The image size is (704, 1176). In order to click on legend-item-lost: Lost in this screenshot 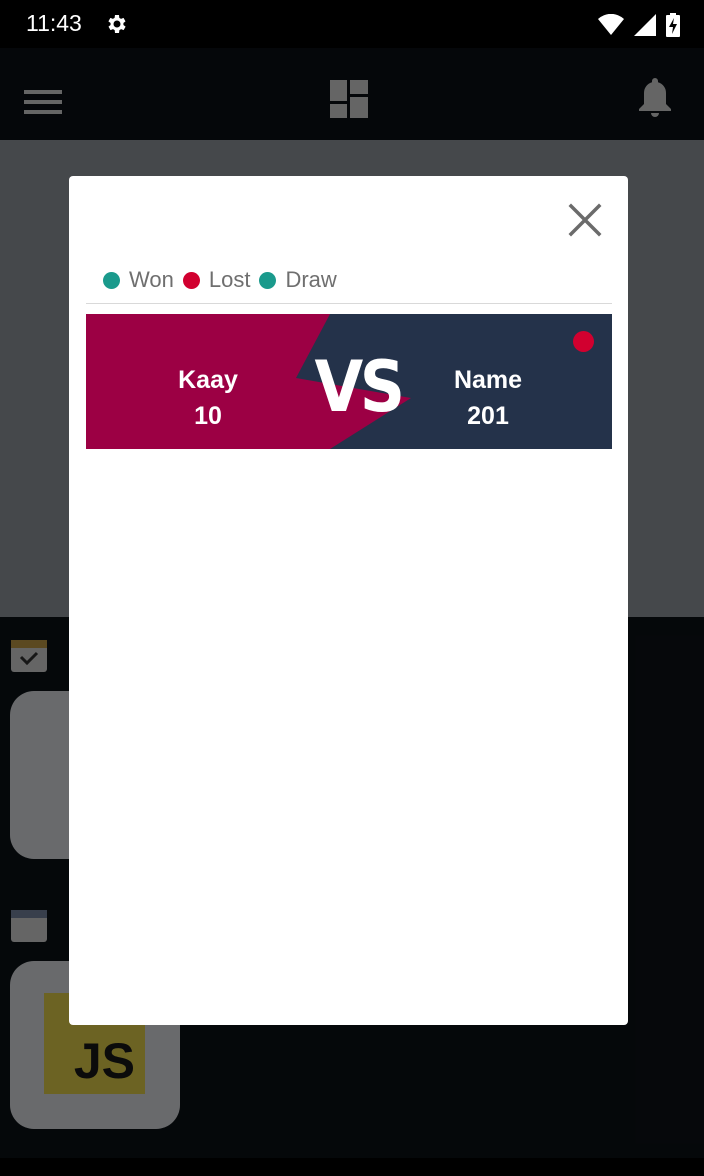, I will do `click(216, 280)`.